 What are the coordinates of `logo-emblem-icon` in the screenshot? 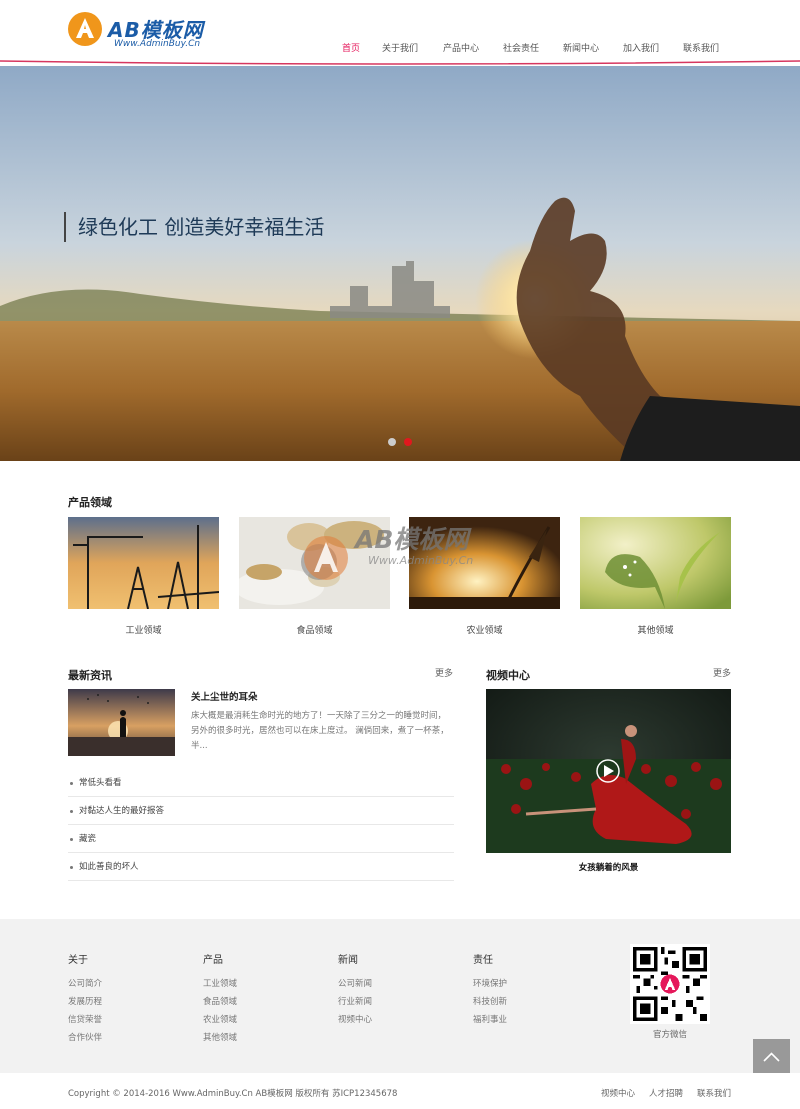 It's located at (85, 29).